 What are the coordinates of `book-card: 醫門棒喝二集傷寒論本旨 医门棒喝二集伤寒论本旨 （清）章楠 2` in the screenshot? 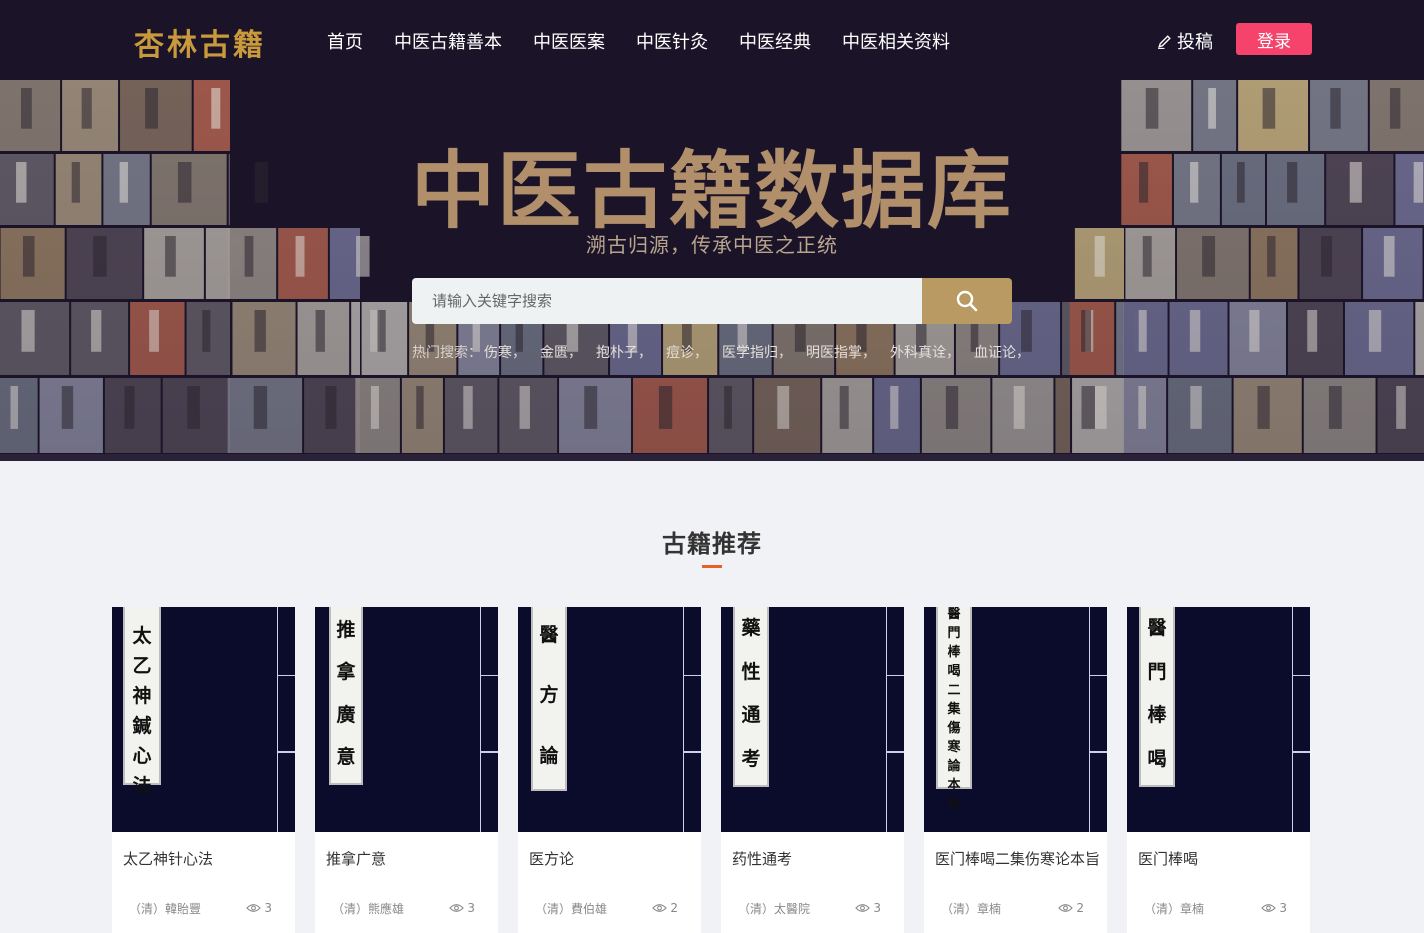 It's located at (1015, 770).